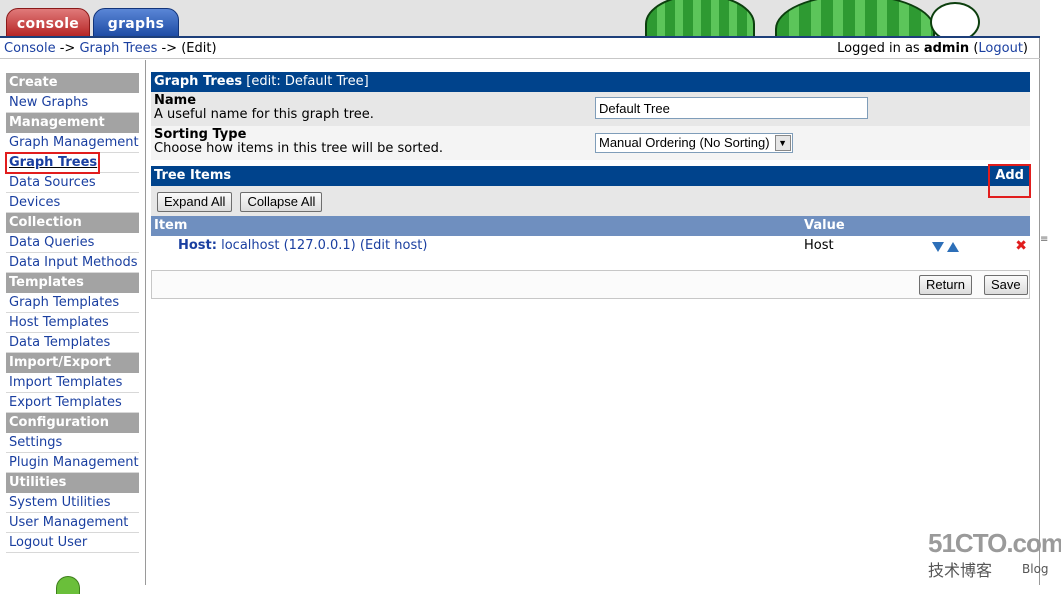 The height and width of the screenshot is (594, 1061). What do you see at coordinates (994, 543) in the screenshot?
I see `watermark-logo: 51CTO.com` at bounding box center [994, 543].